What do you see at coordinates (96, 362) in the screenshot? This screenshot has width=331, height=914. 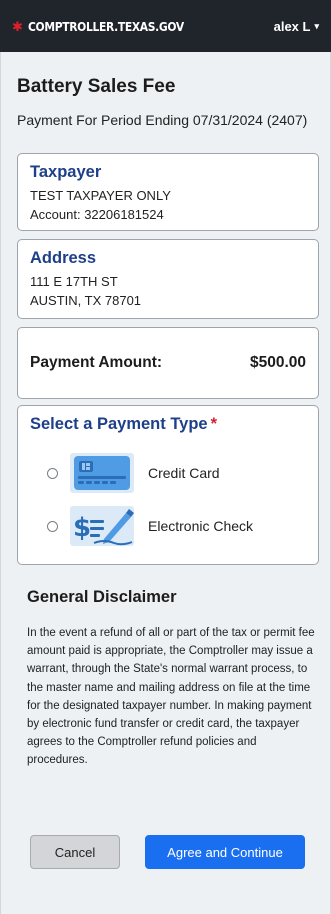 I see `payment-amount-label: Payment Amount:` at bounding box center [96, 362].